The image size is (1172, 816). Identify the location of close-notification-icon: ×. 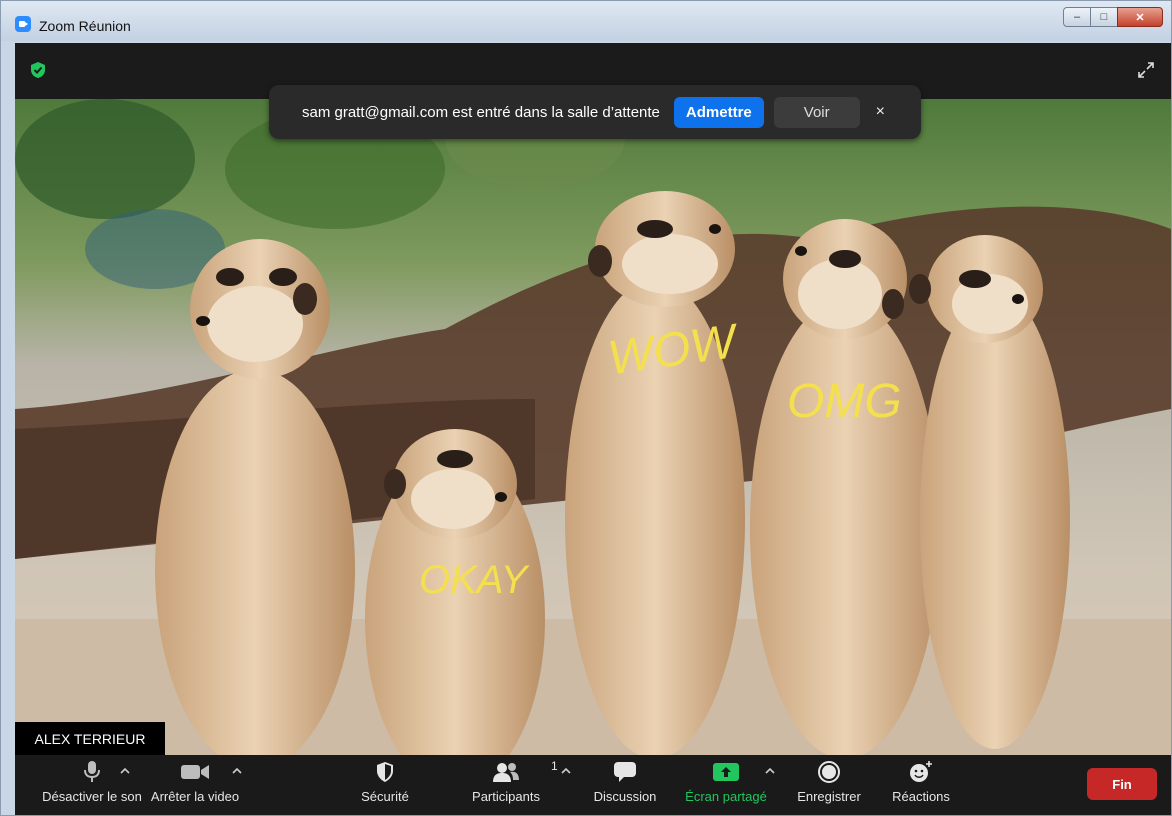
(880, 112).